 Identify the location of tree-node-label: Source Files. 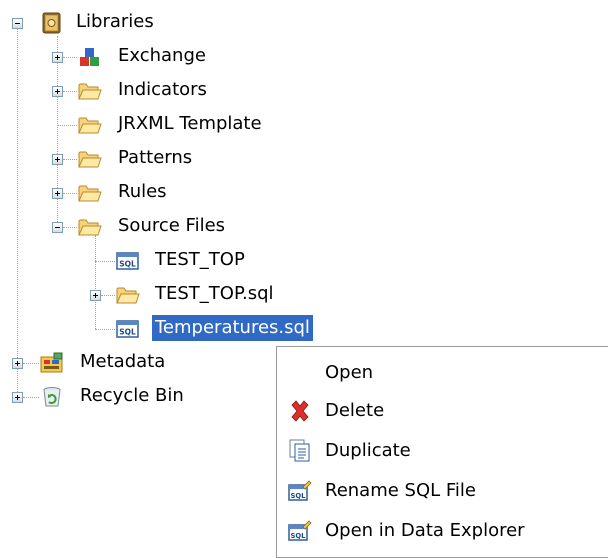
(172, 225).